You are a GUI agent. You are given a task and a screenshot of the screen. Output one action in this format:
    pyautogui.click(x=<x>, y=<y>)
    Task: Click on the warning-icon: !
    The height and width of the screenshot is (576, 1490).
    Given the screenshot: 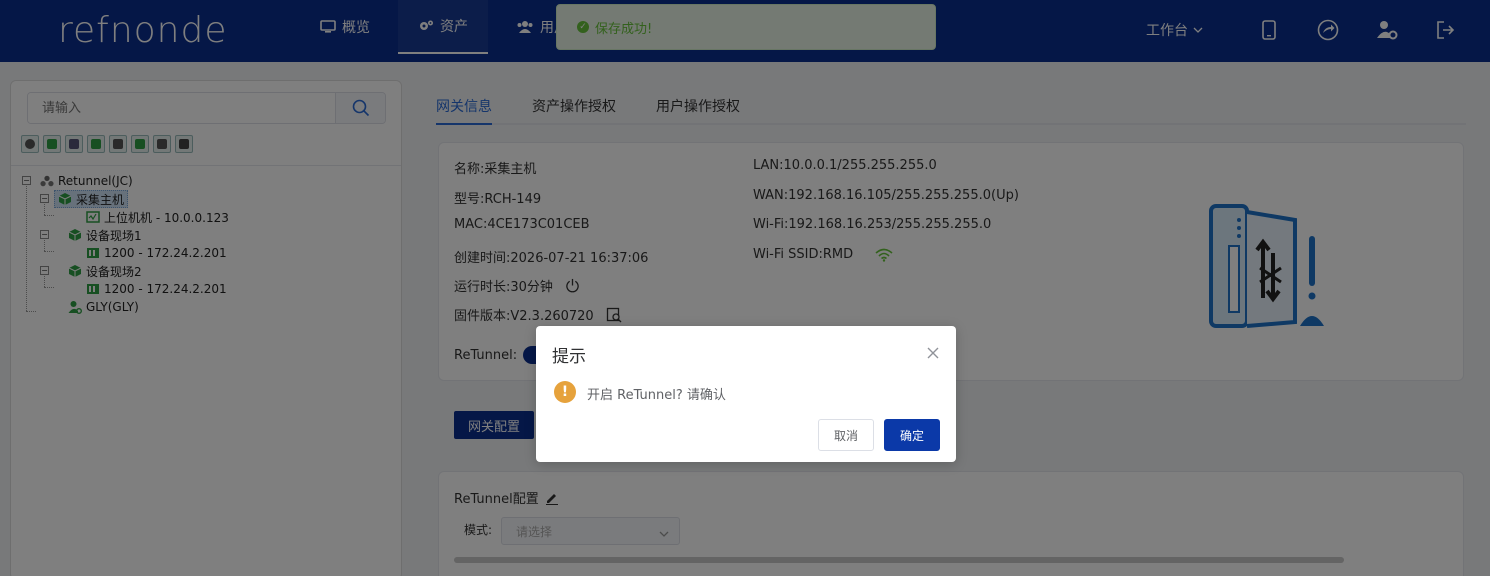 What is the action you would take?
    pyautogui.click(x=565, y=392)
    